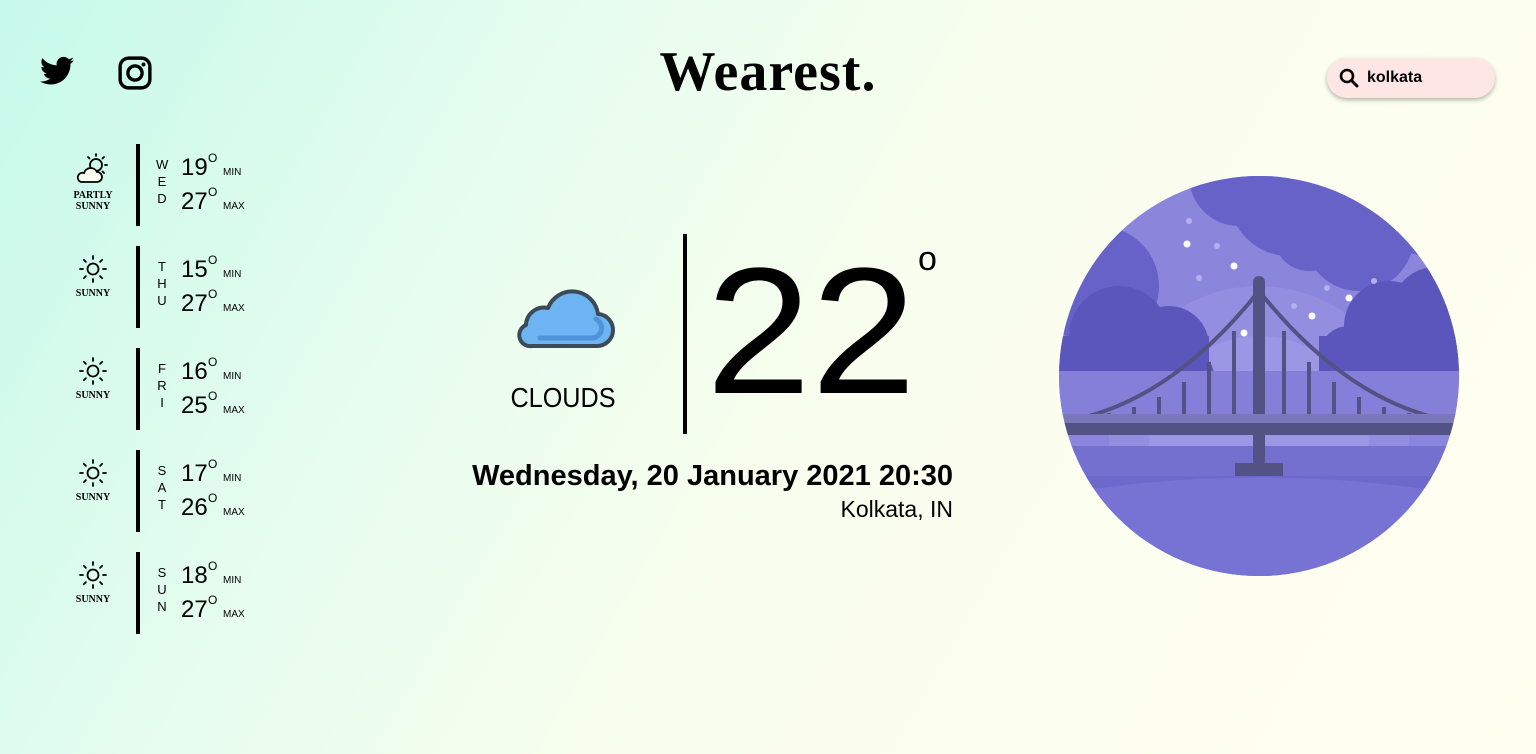 The width and height of the screenshot is (1536, 754). I want to click on max-temp: 25 O MAX, so click(226, 407).